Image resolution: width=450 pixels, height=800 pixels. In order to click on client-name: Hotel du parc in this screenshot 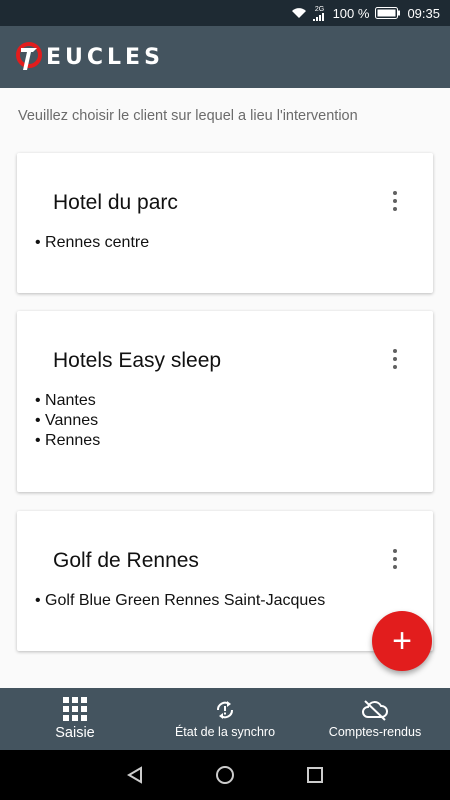, I will do `click(115, 202)`.